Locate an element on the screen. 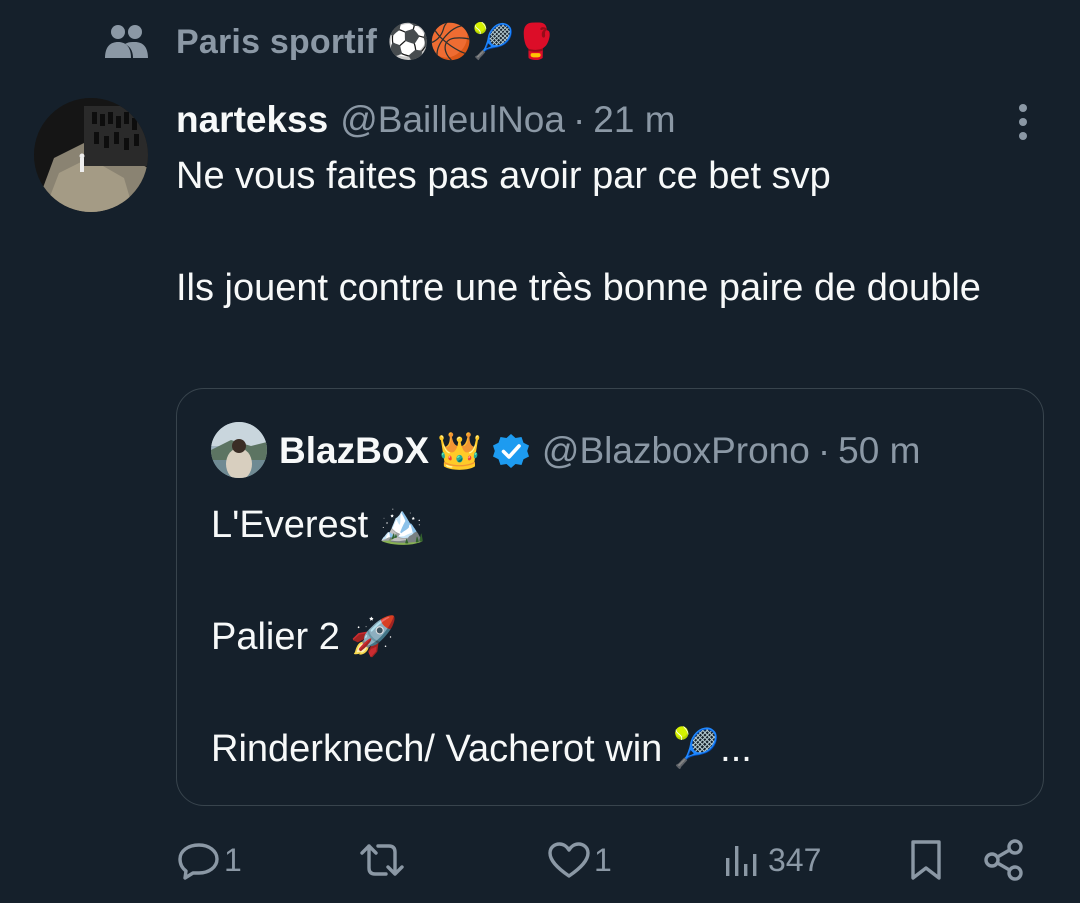 This screenshot has height=903, width=1080. reply-icon is located at coordinates (198, 861).